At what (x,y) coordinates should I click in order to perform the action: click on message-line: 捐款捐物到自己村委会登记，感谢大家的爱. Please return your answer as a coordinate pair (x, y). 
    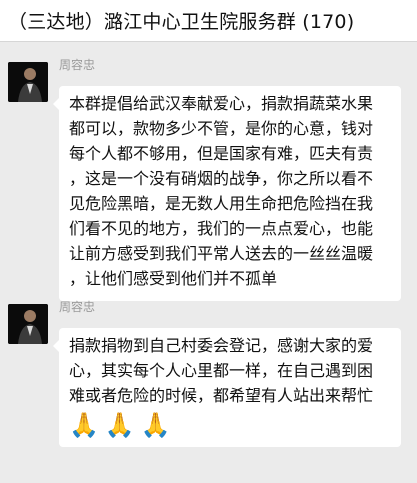
    Looking at the image, I should click on (221, 345).